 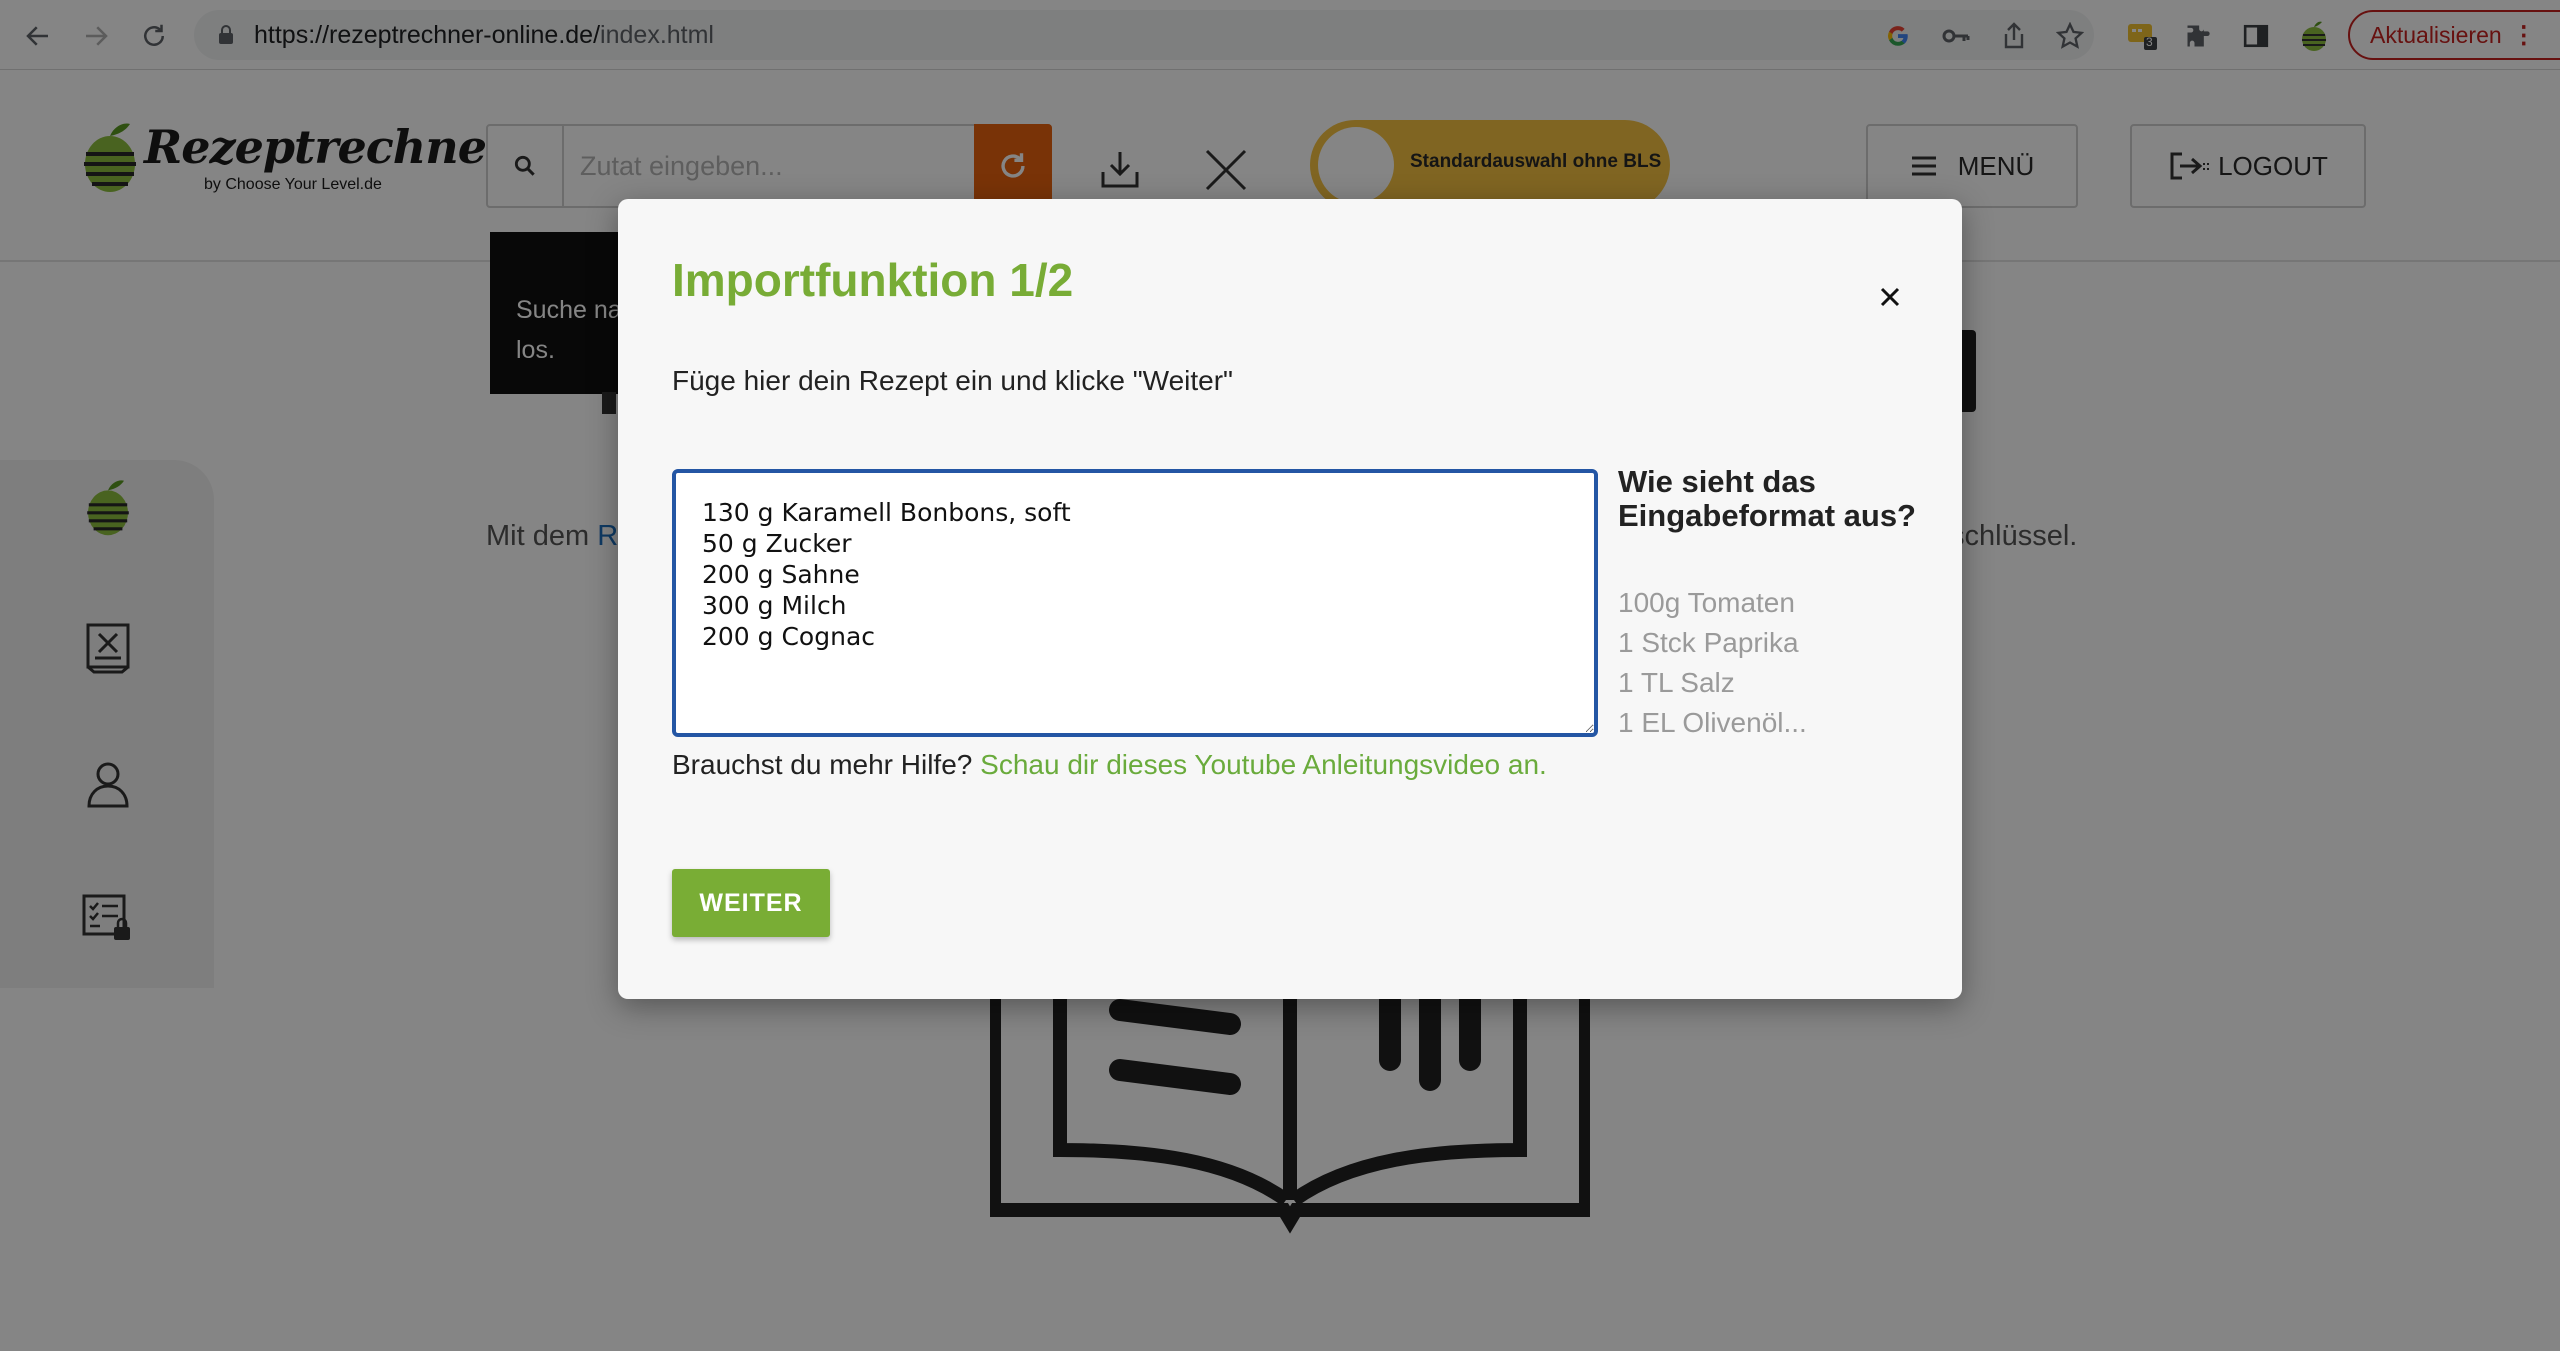 What do you see at coordinates (1135, 603) in the screenshot?
I see `recipe-textarea` at bounding box center [1135, 603].